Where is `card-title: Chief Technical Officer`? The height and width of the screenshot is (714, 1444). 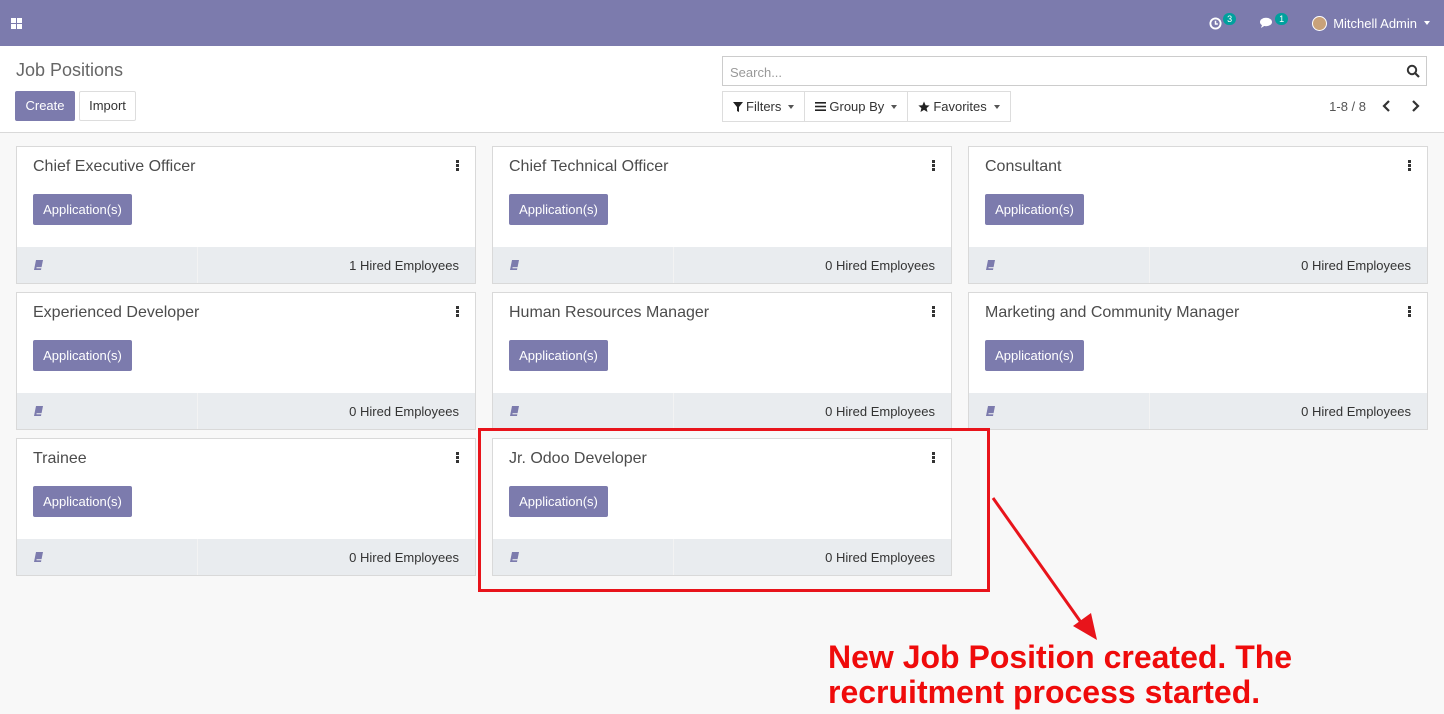 card-title: Chief Technical Officer is located at coordinates (588, 167).